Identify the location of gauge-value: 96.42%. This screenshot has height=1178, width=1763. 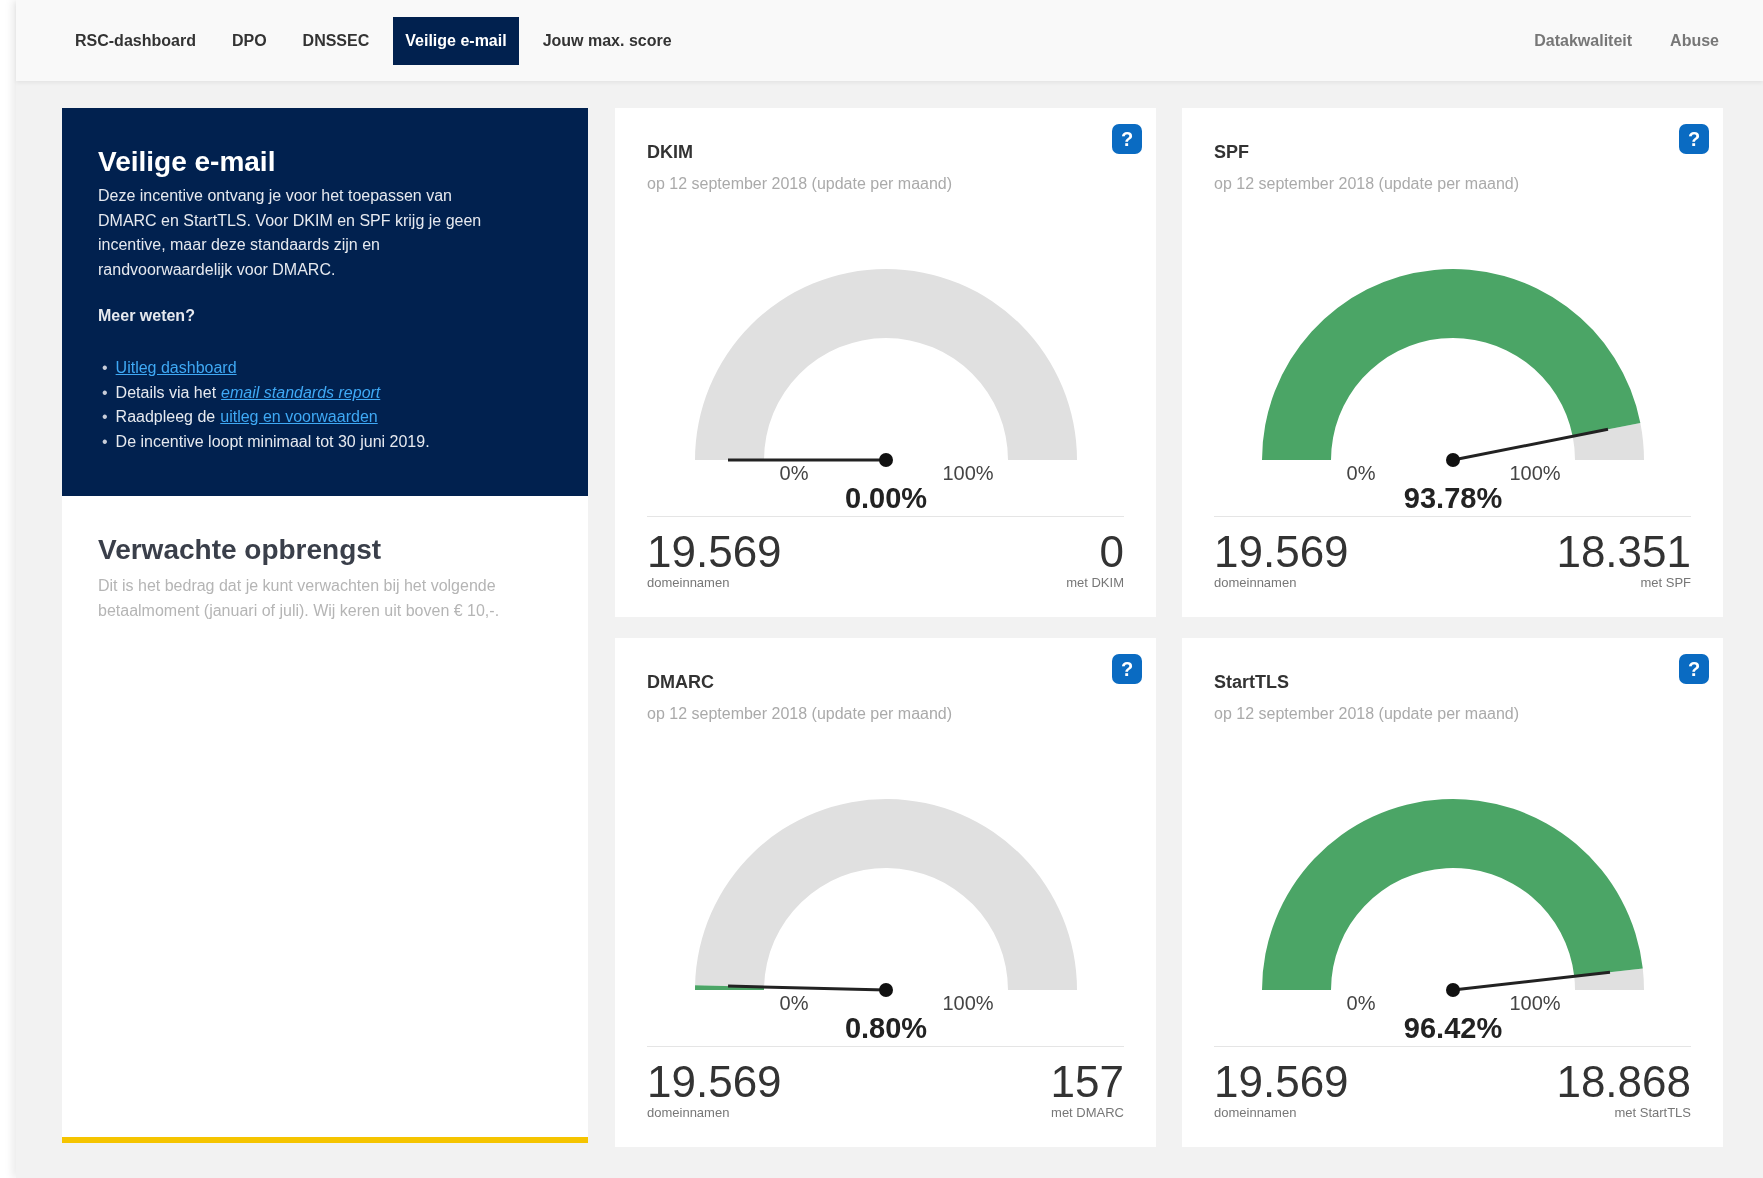
(1452, 1028).